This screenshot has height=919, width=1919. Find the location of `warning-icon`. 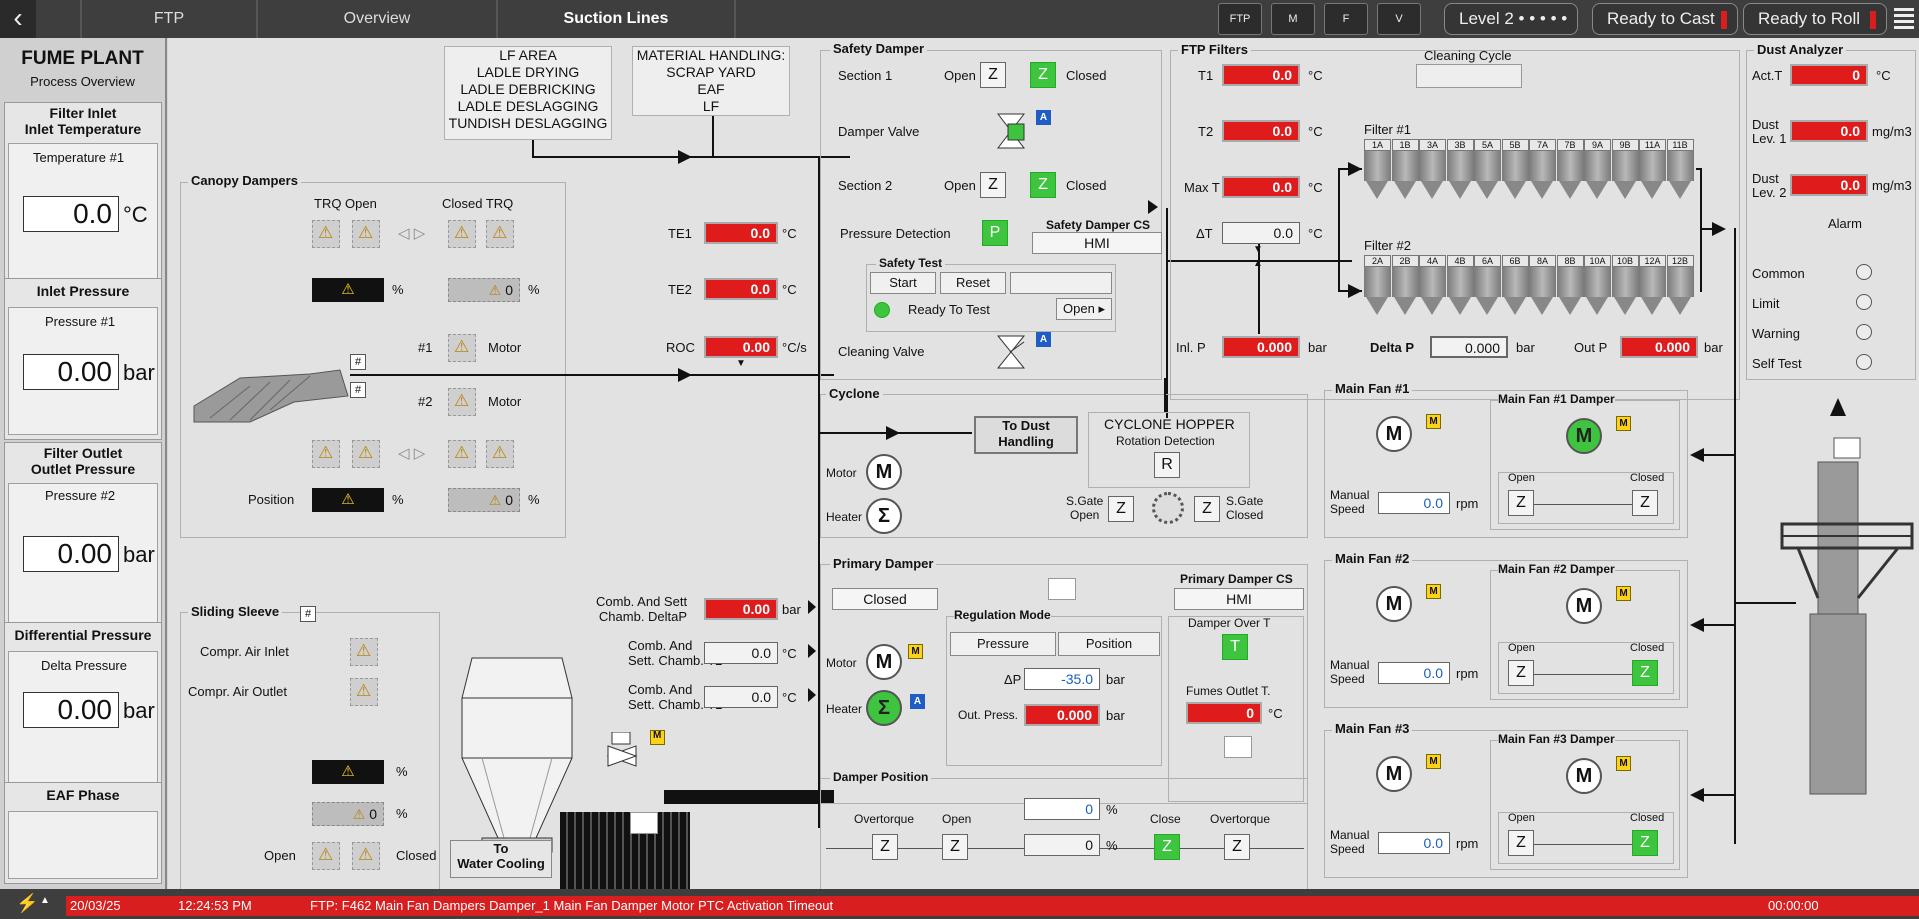

warning-icon is located at coordinates (500, 454).